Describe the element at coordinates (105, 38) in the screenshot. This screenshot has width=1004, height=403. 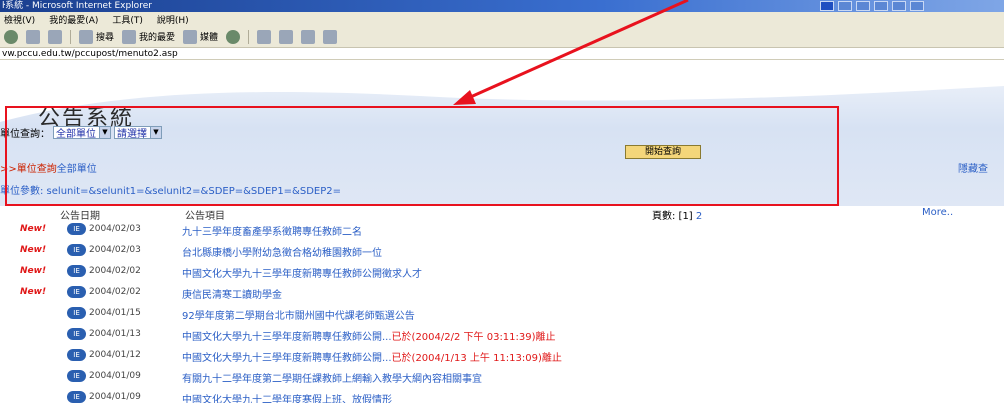
I see `search-label: 搜尋` at that location.